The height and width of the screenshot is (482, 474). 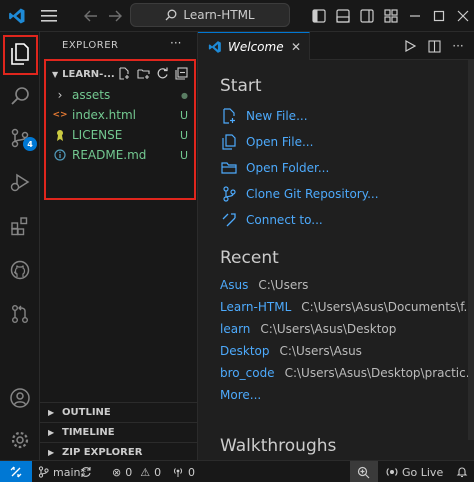 I want to click on sync-status, so click(x=86, y=471).